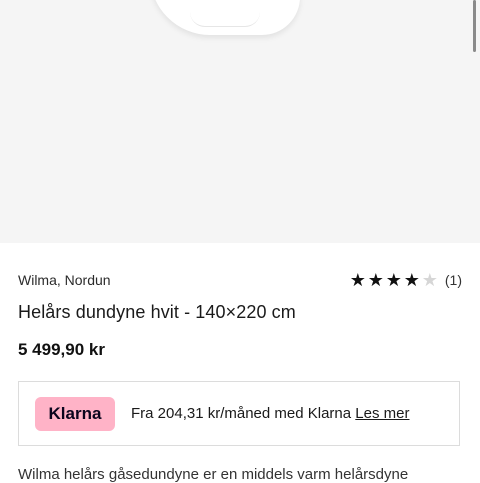  I want to click on duvet-fold, so click(225, 19).